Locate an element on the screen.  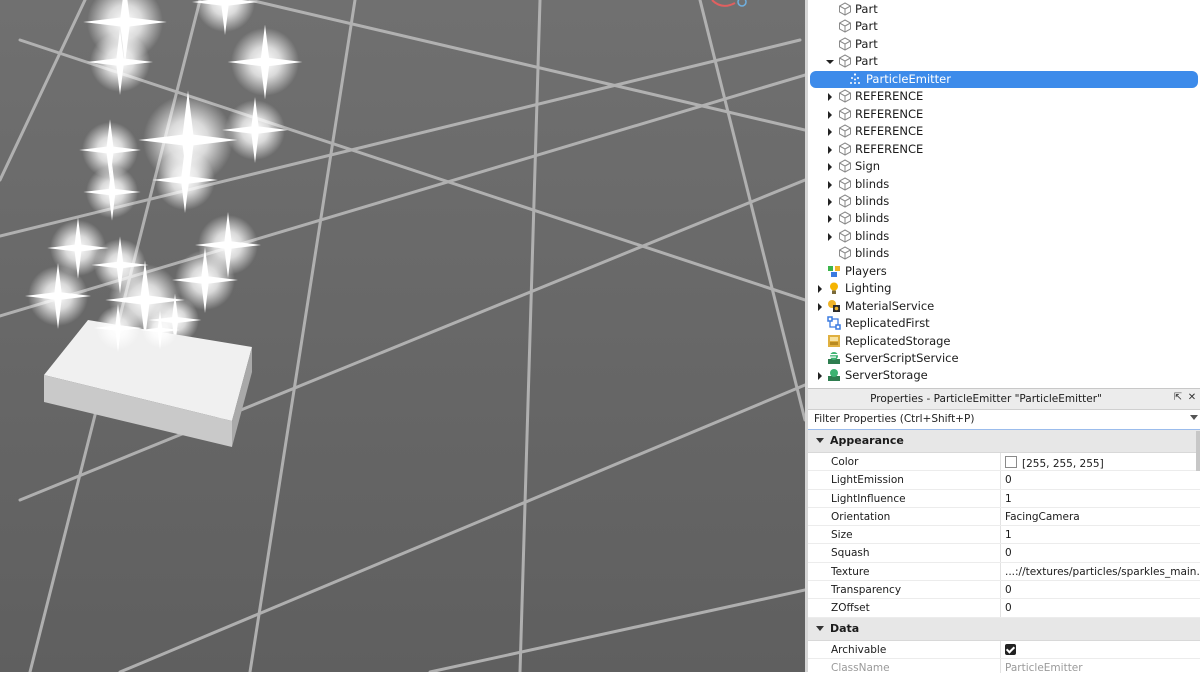
property-row-lightinfluence: LightInfluence 1 is located at coordinates (1004, 498).